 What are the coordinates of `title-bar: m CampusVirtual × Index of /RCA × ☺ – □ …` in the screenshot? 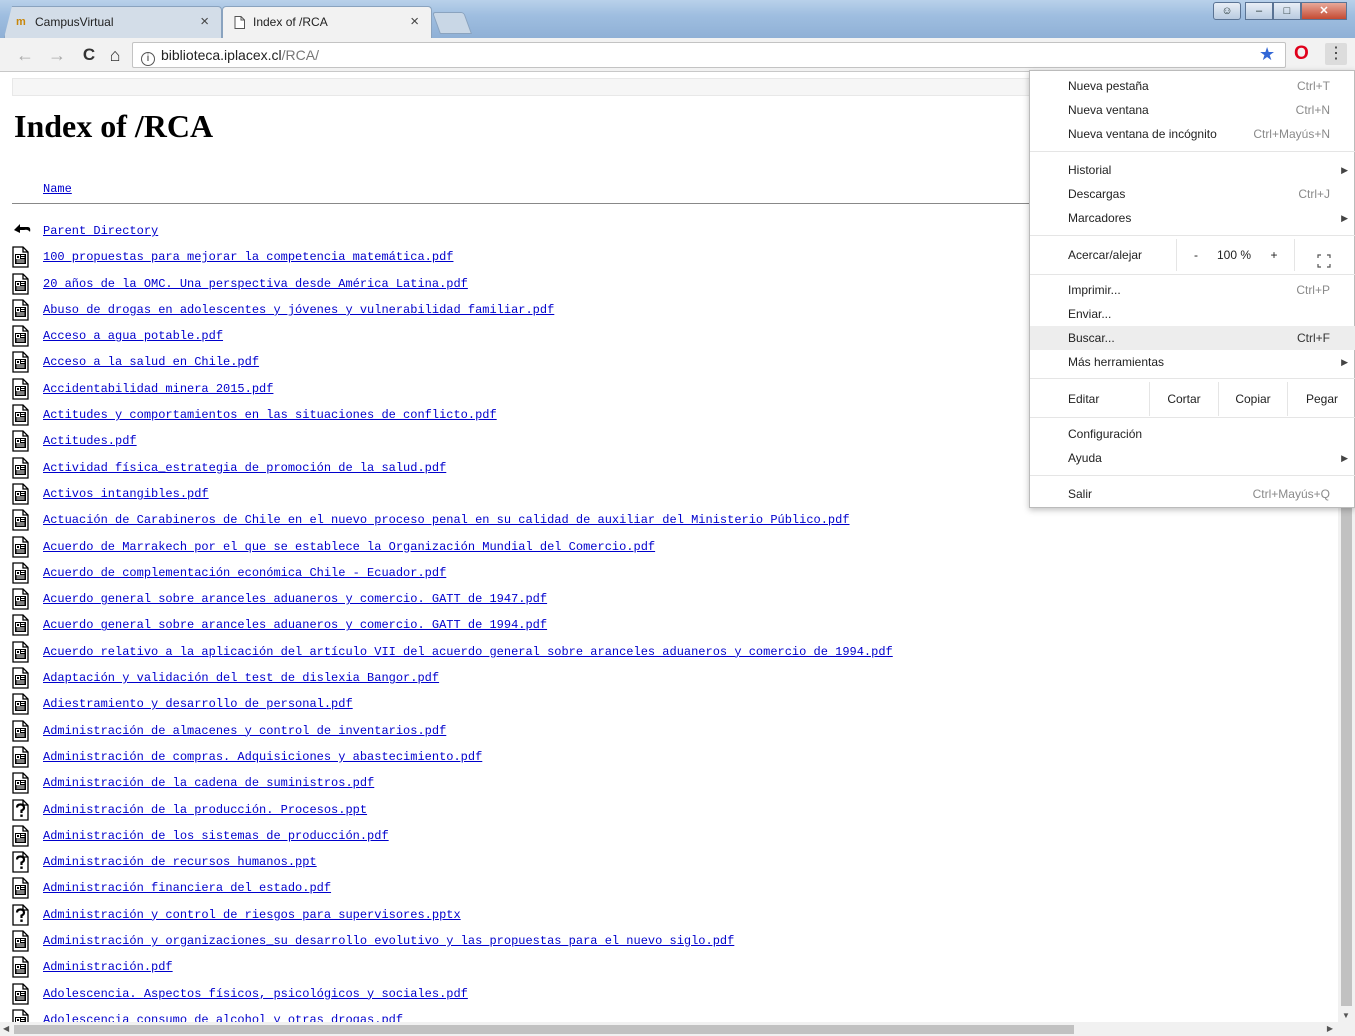 It's located at (677, 19).